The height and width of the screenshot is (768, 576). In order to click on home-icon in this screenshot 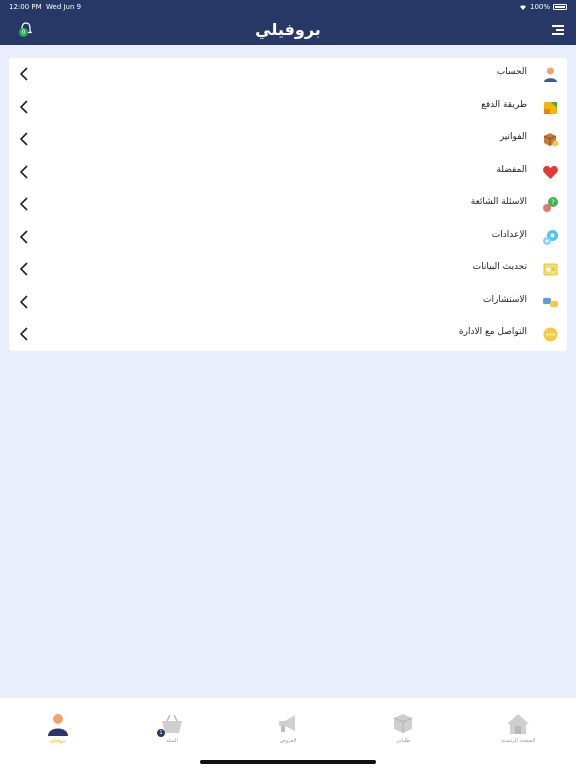, I will do `click(518, 724)`.